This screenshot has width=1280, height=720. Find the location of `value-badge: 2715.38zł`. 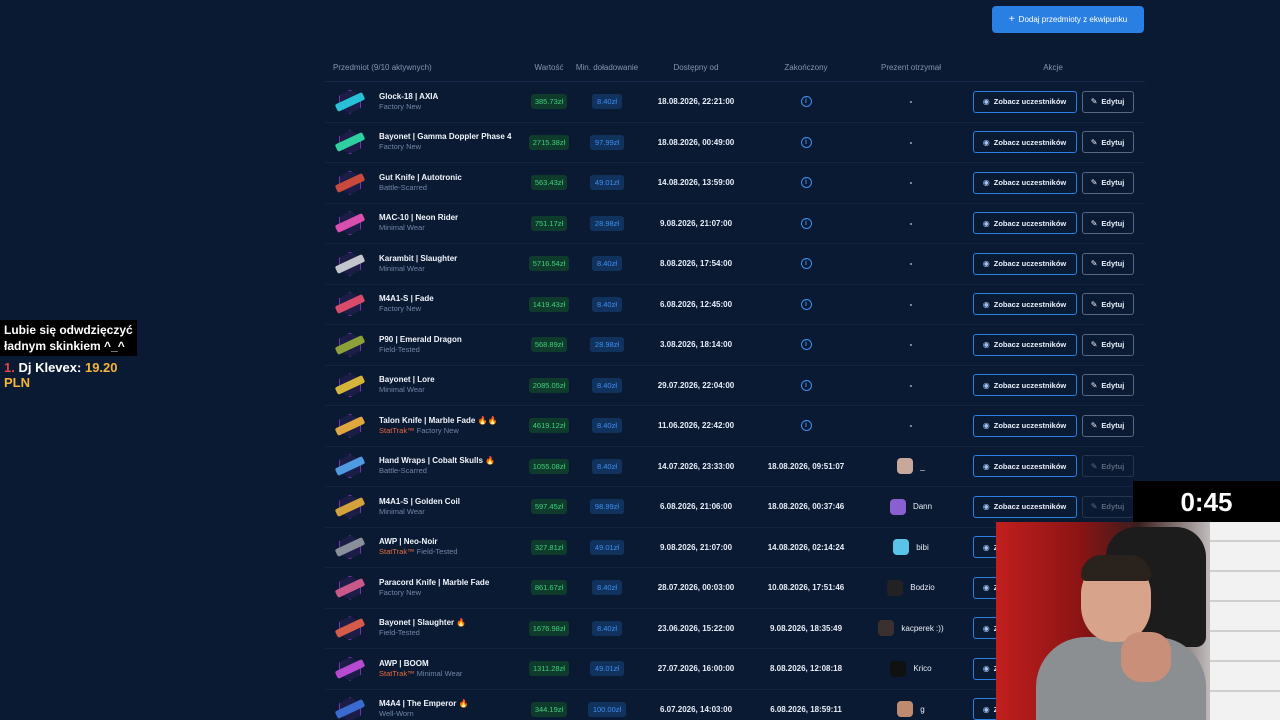

value-badge: 2715.38zł is located at coordinates (549, 142).